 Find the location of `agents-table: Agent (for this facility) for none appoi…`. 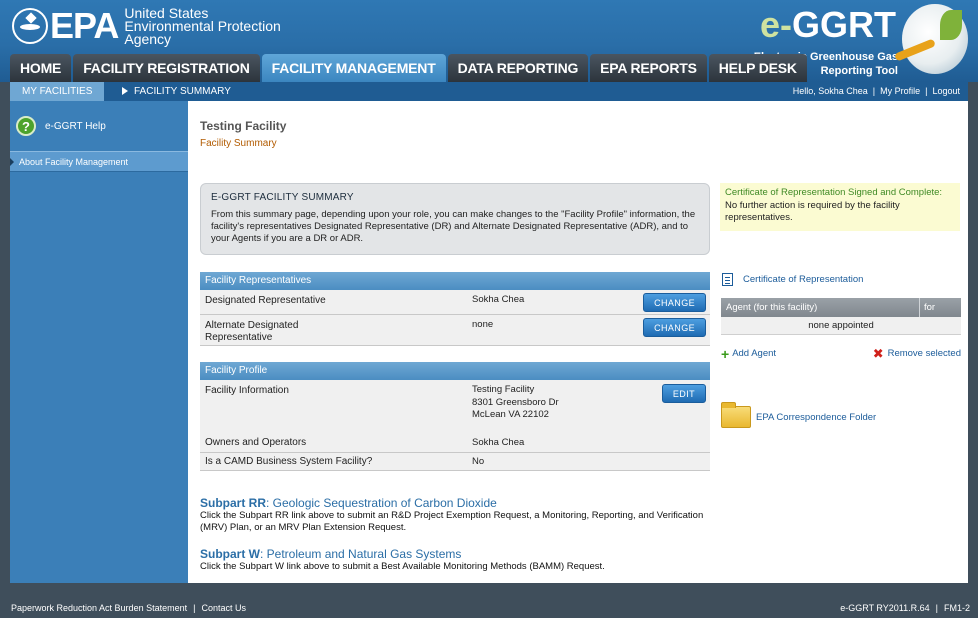

agents-table: Agent (for this facility) for none appoi… is located at coordinates (841, 316).